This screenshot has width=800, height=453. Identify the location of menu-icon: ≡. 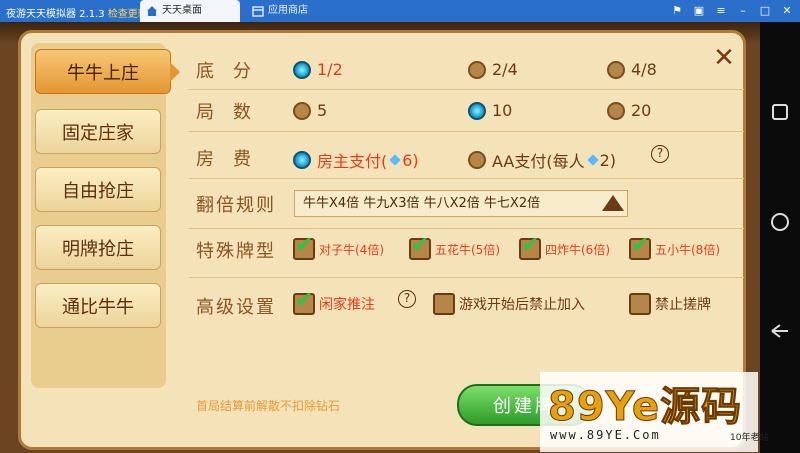
(721, 10).